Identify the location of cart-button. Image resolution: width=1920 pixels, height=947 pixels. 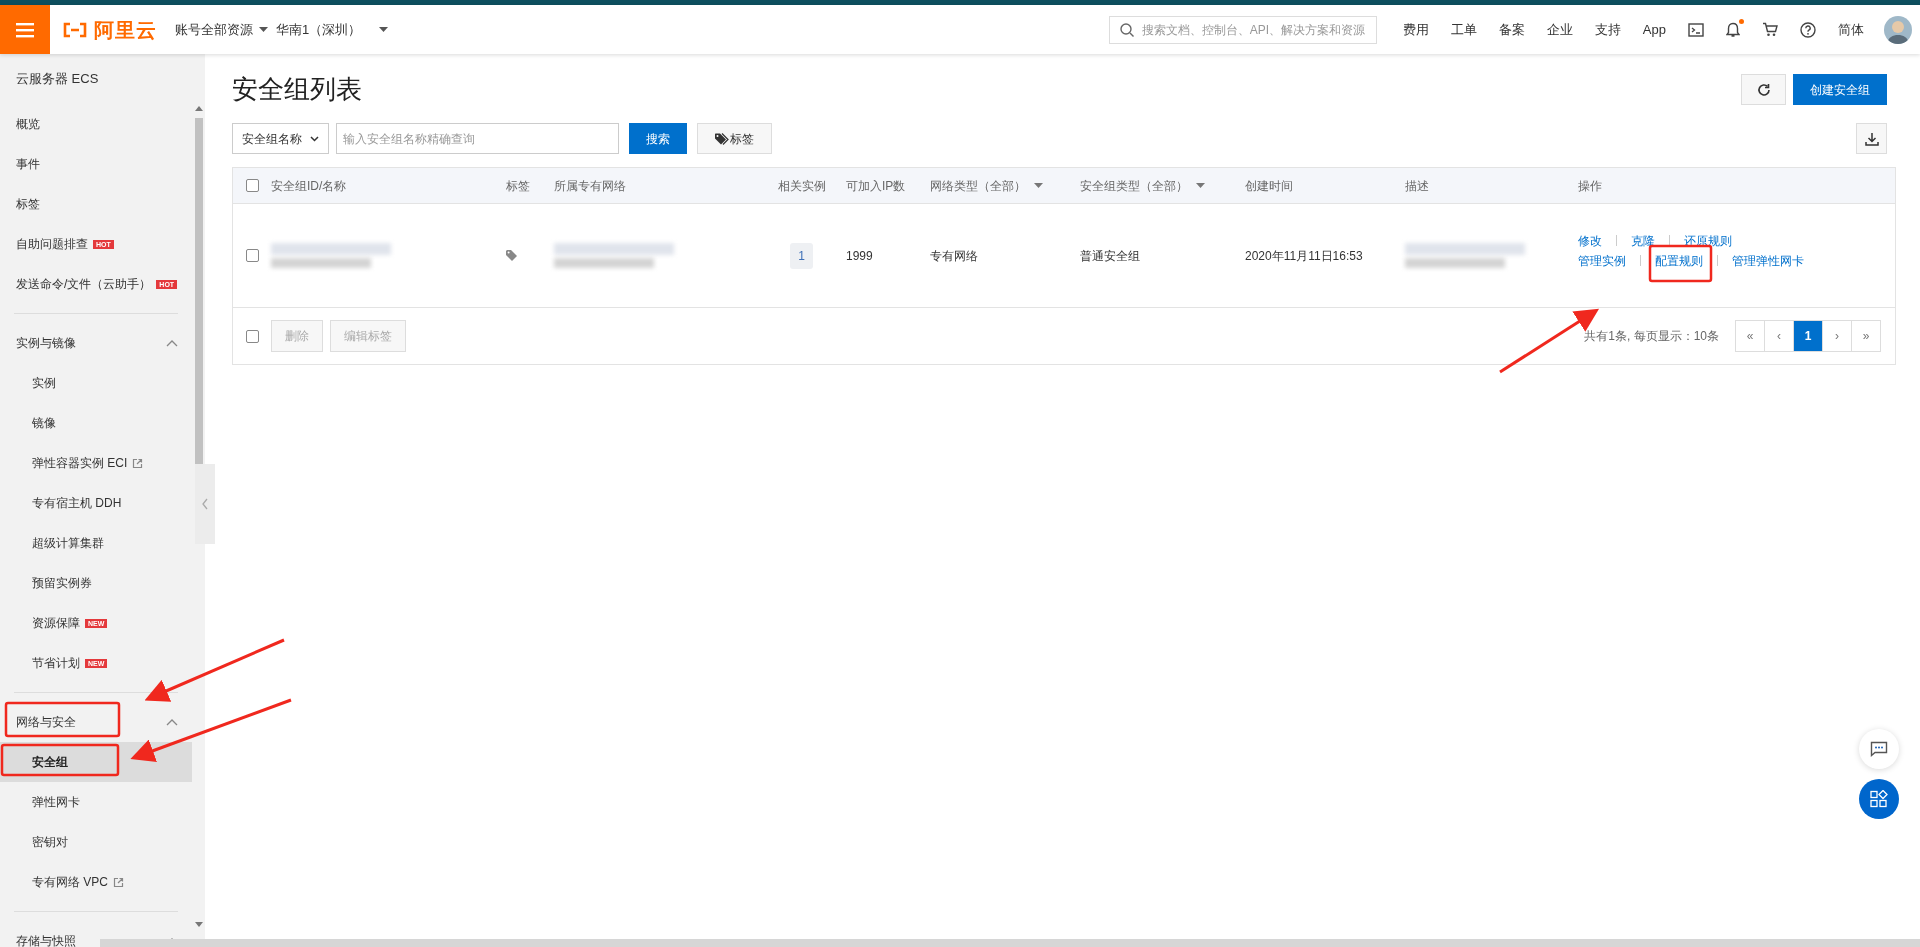
(1770, 29).